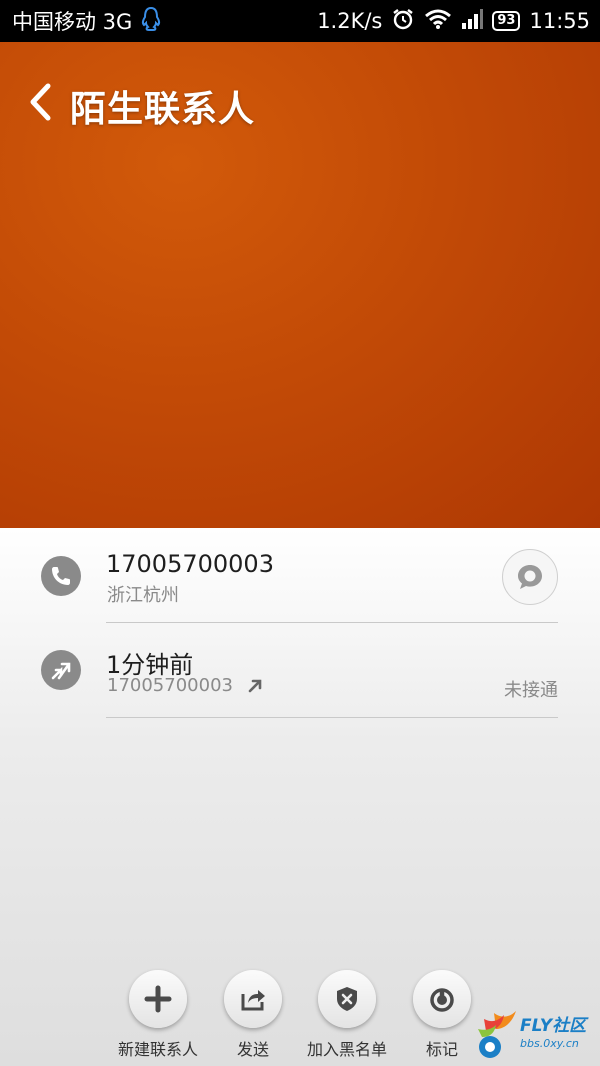 The height and width of the screenshot is (1066, 600). I want to click on plus-icon, so click(158, 999).